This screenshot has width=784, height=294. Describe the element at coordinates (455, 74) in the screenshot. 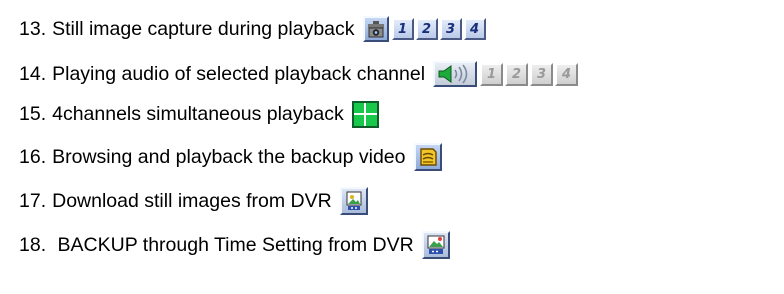

I see `speaker-audio-icon` at that location.